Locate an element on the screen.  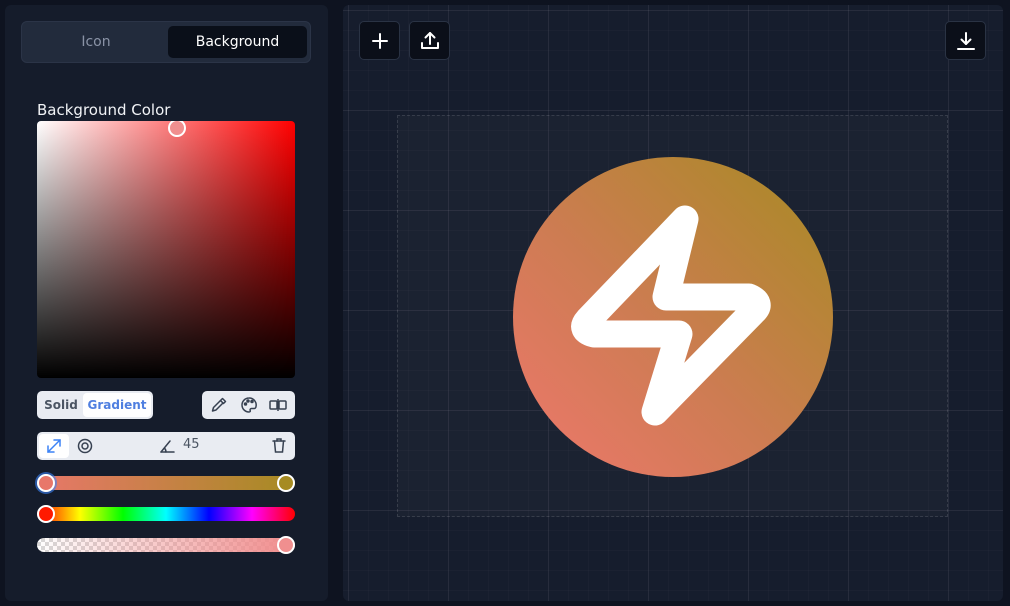
plus-icon is located at coordinates (380, 41).